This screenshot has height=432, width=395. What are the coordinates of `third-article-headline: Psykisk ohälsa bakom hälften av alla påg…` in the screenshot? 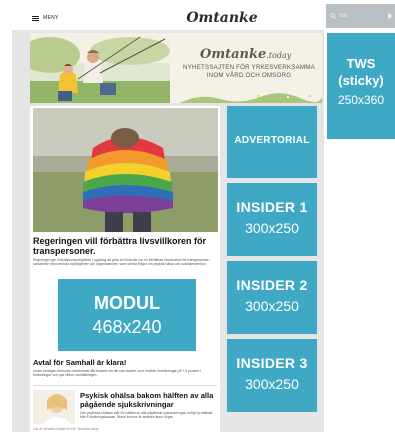 It's located at (149, 400).